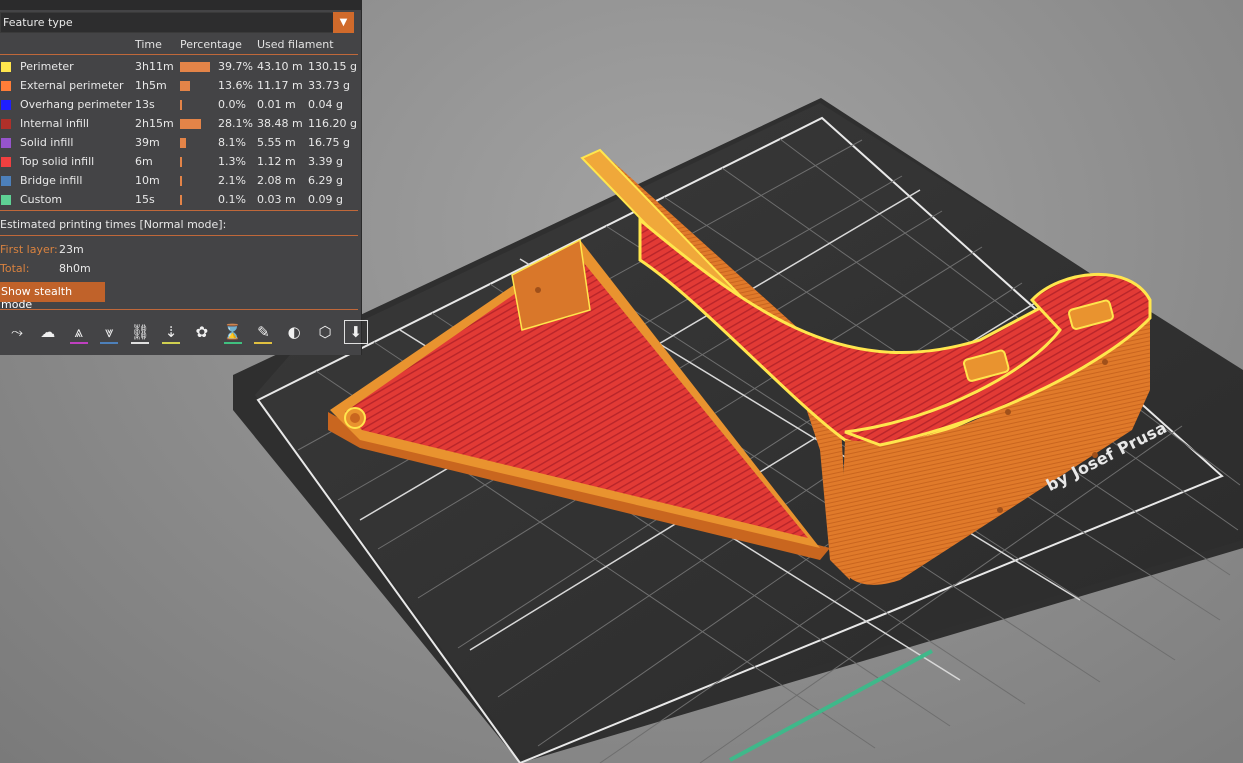  I want to click on feature-length: 43.10 m, so click(280, 66).